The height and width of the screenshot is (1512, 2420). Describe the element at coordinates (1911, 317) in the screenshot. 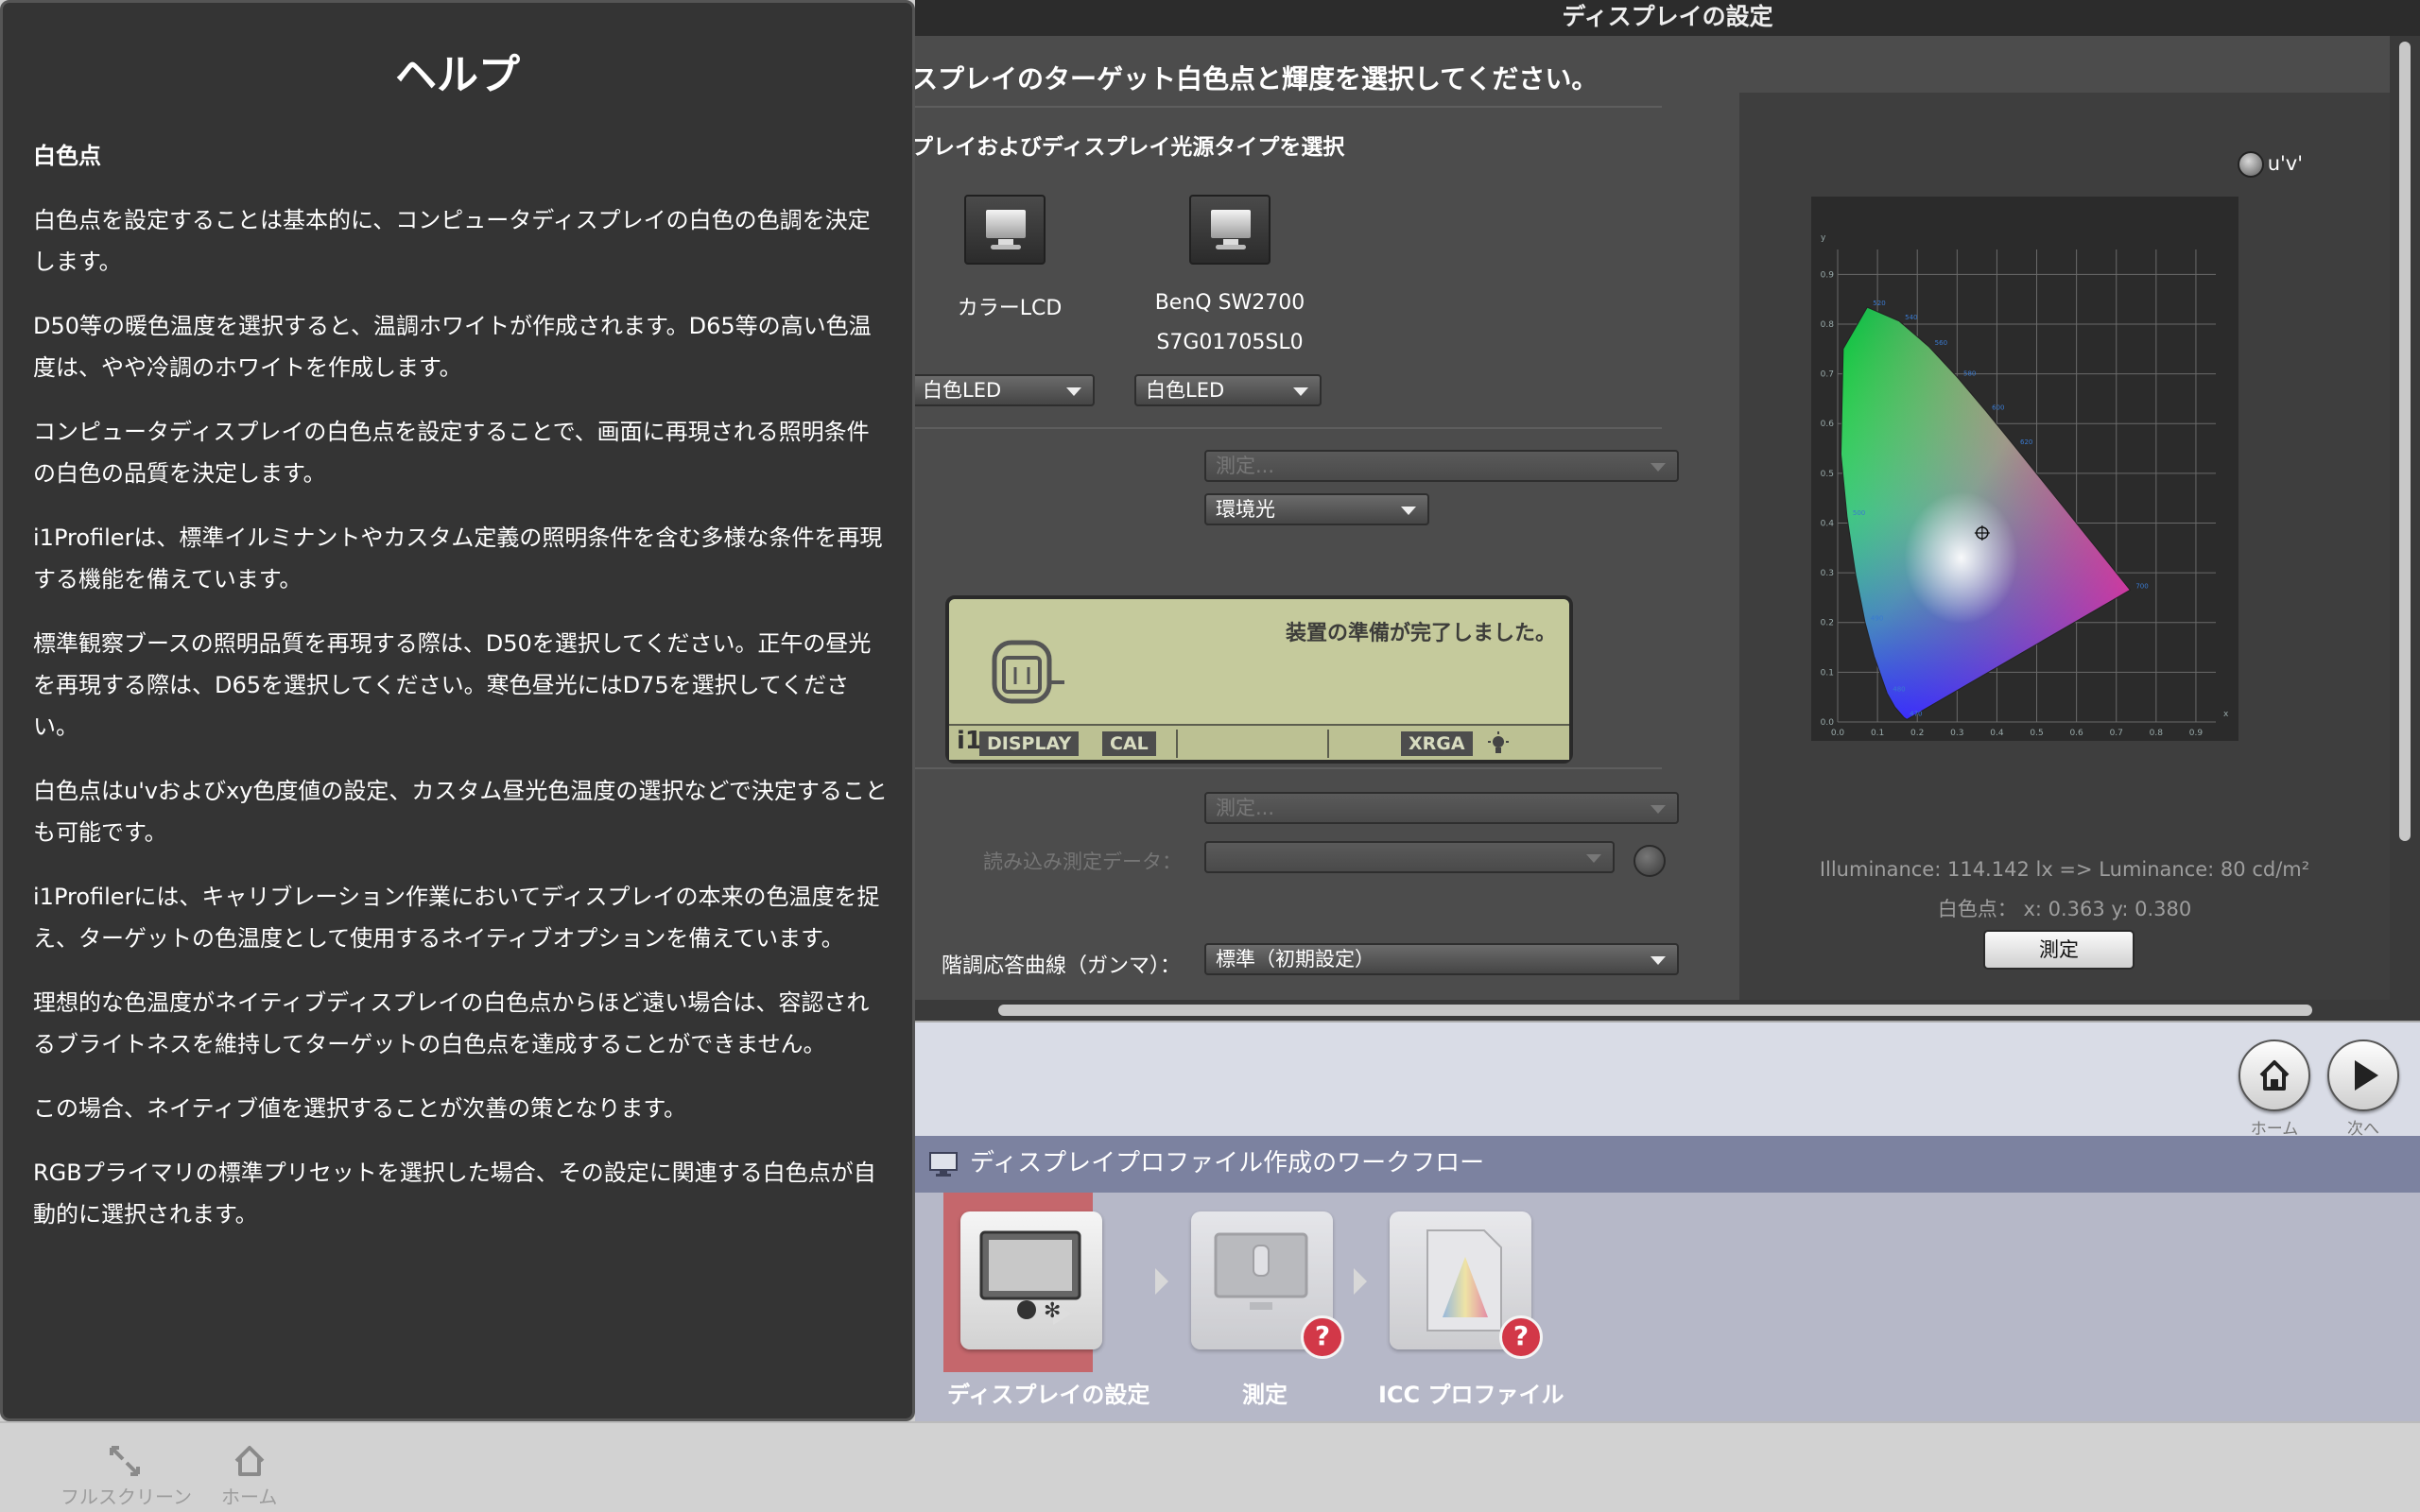

I see `wavelength-label: 540` at that location.